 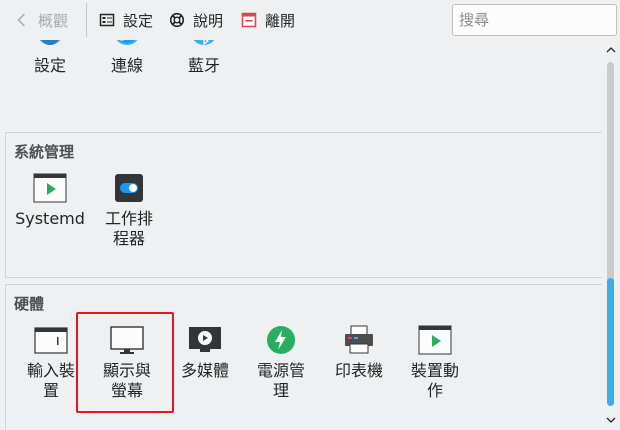 What do you see at coordinates (51, 340) in the screenshot?
I see `input-devices-icon` at bounding box center [51, 340].